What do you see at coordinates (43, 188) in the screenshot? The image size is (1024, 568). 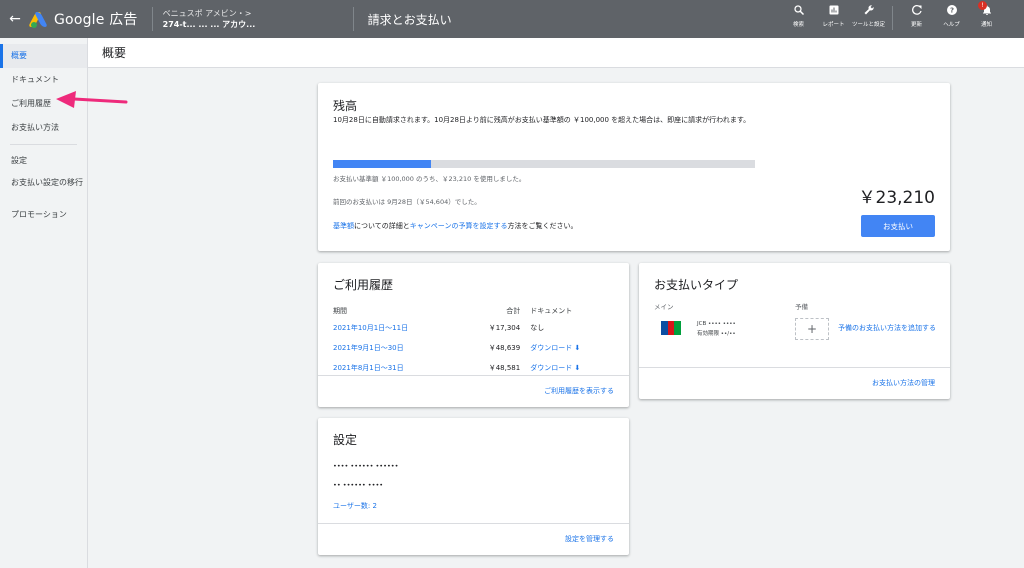 I see `sidebar-item-migrate-settings: お支払い設定の移行` at bounding box center [43, 188].